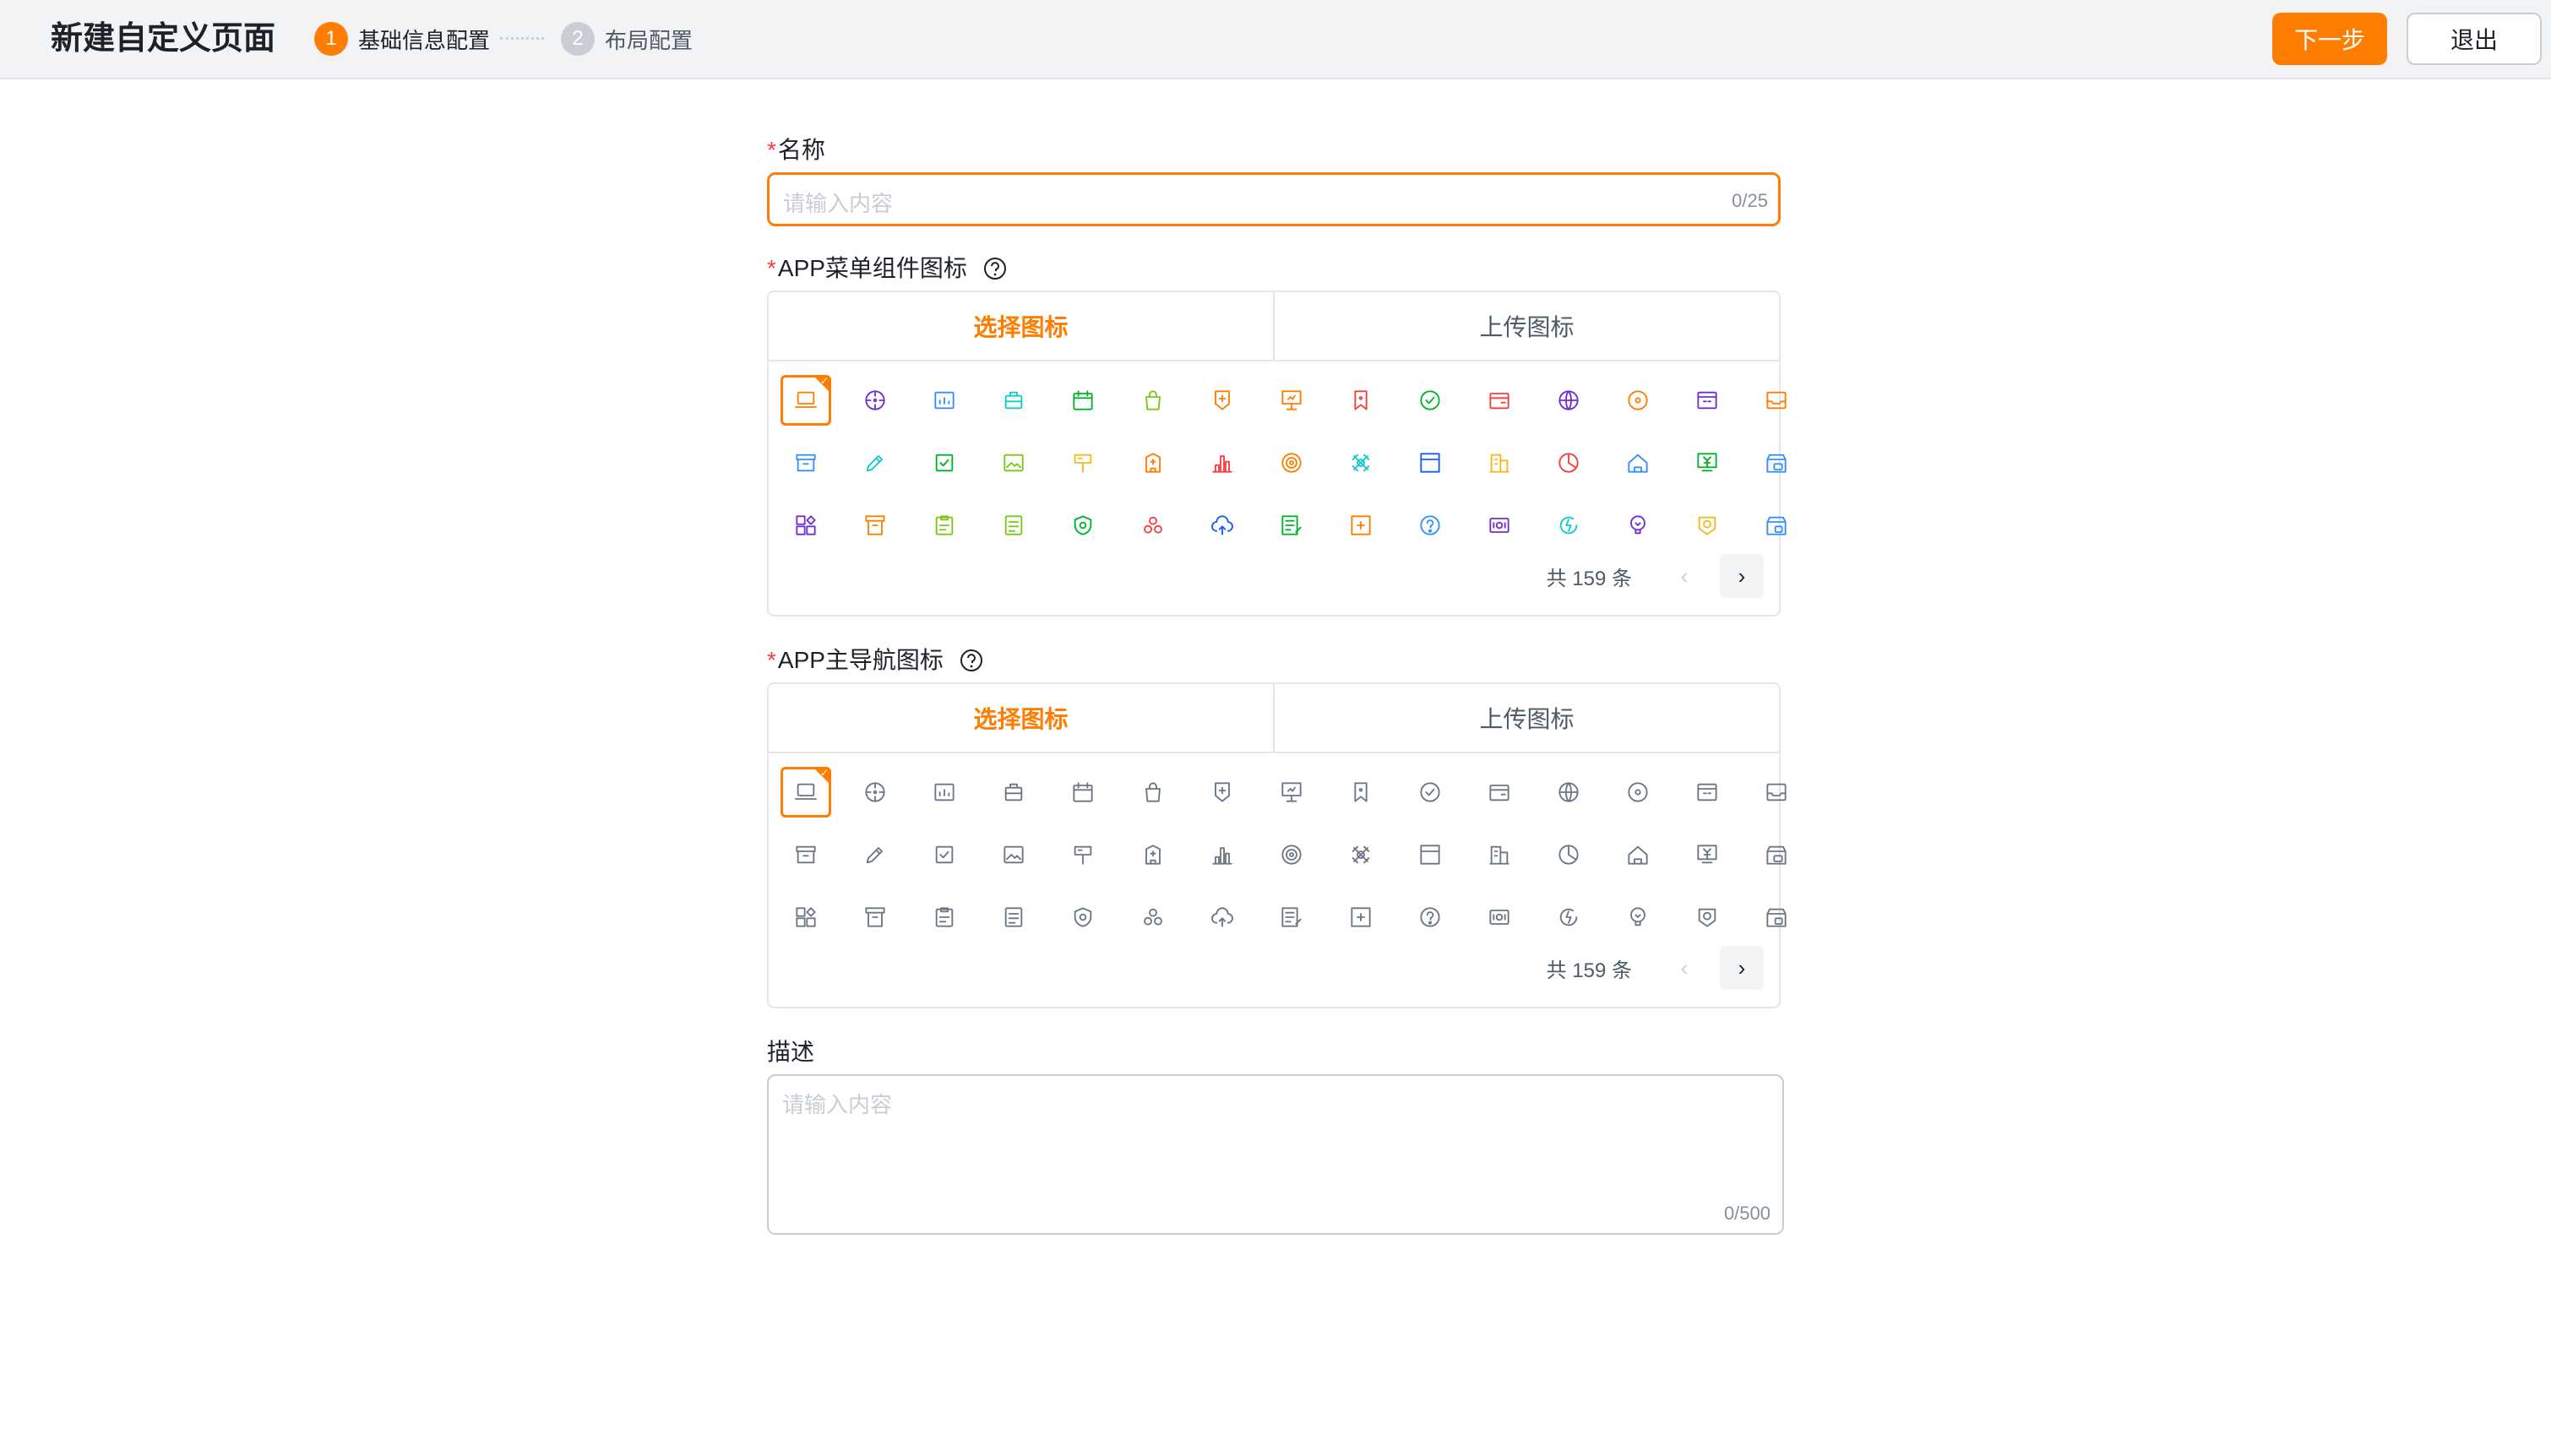  Describe the element at coordinates (2474, 39) in the screenshot. I see `exit-button: 退出` at that location.